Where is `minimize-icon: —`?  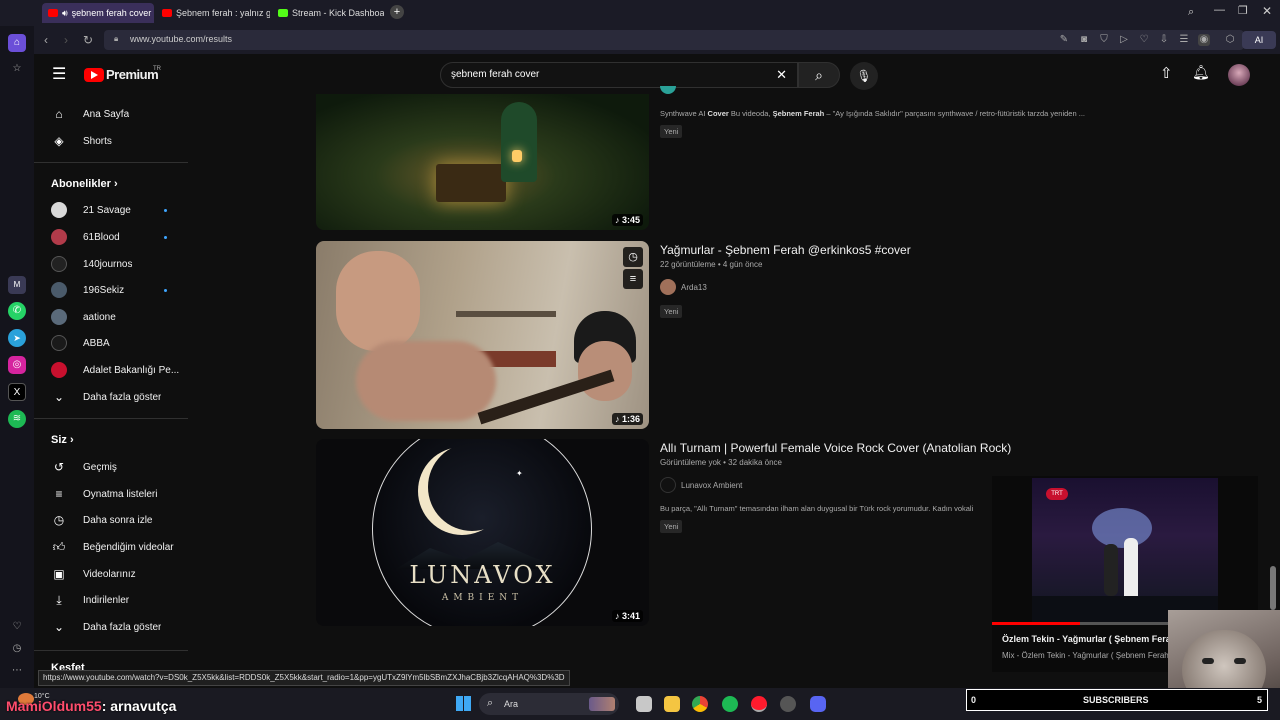
minimize-icon: — is located at coordinates (1219, 10).